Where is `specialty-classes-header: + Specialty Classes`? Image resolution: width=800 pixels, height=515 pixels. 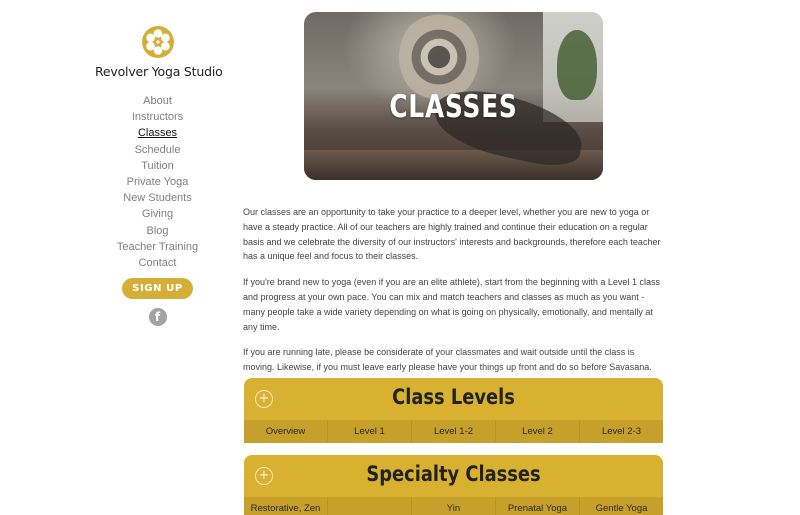 specialty-classes-header: + Specialty Classes is located at coordinates (453, 476).